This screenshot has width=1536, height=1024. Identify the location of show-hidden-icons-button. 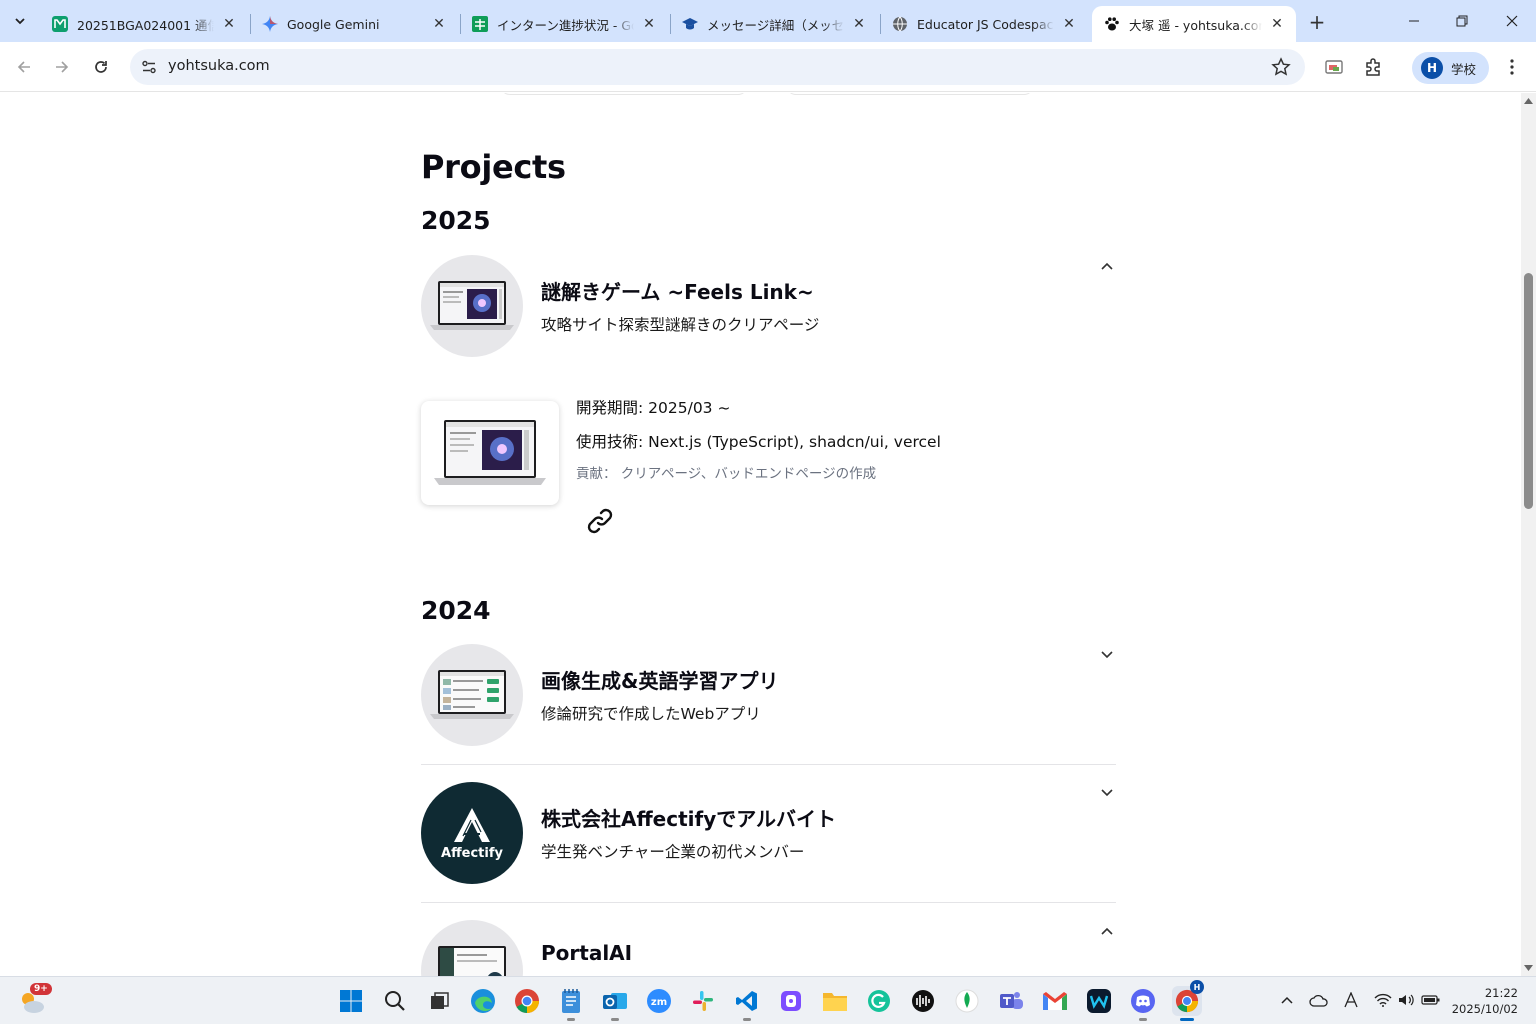
(1287, 1000).